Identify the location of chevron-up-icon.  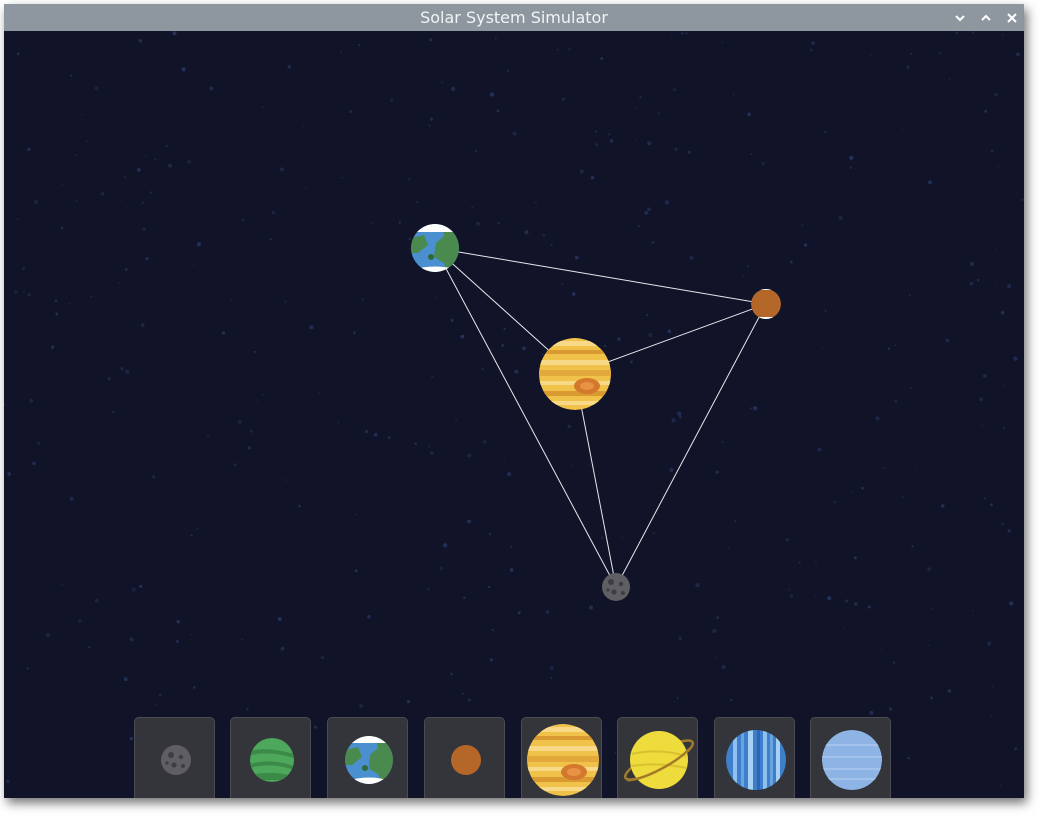
(986, 17).